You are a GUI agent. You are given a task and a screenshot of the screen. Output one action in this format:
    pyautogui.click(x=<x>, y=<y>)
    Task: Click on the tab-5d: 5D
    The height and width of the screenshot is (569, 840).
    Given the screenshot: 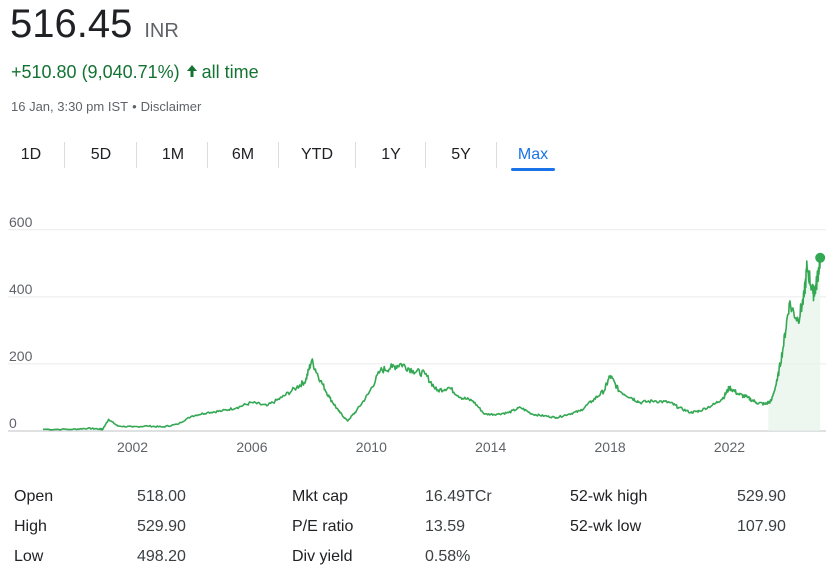 What is the action you would take?
    pyautogui.click(x=101, y=155)
    